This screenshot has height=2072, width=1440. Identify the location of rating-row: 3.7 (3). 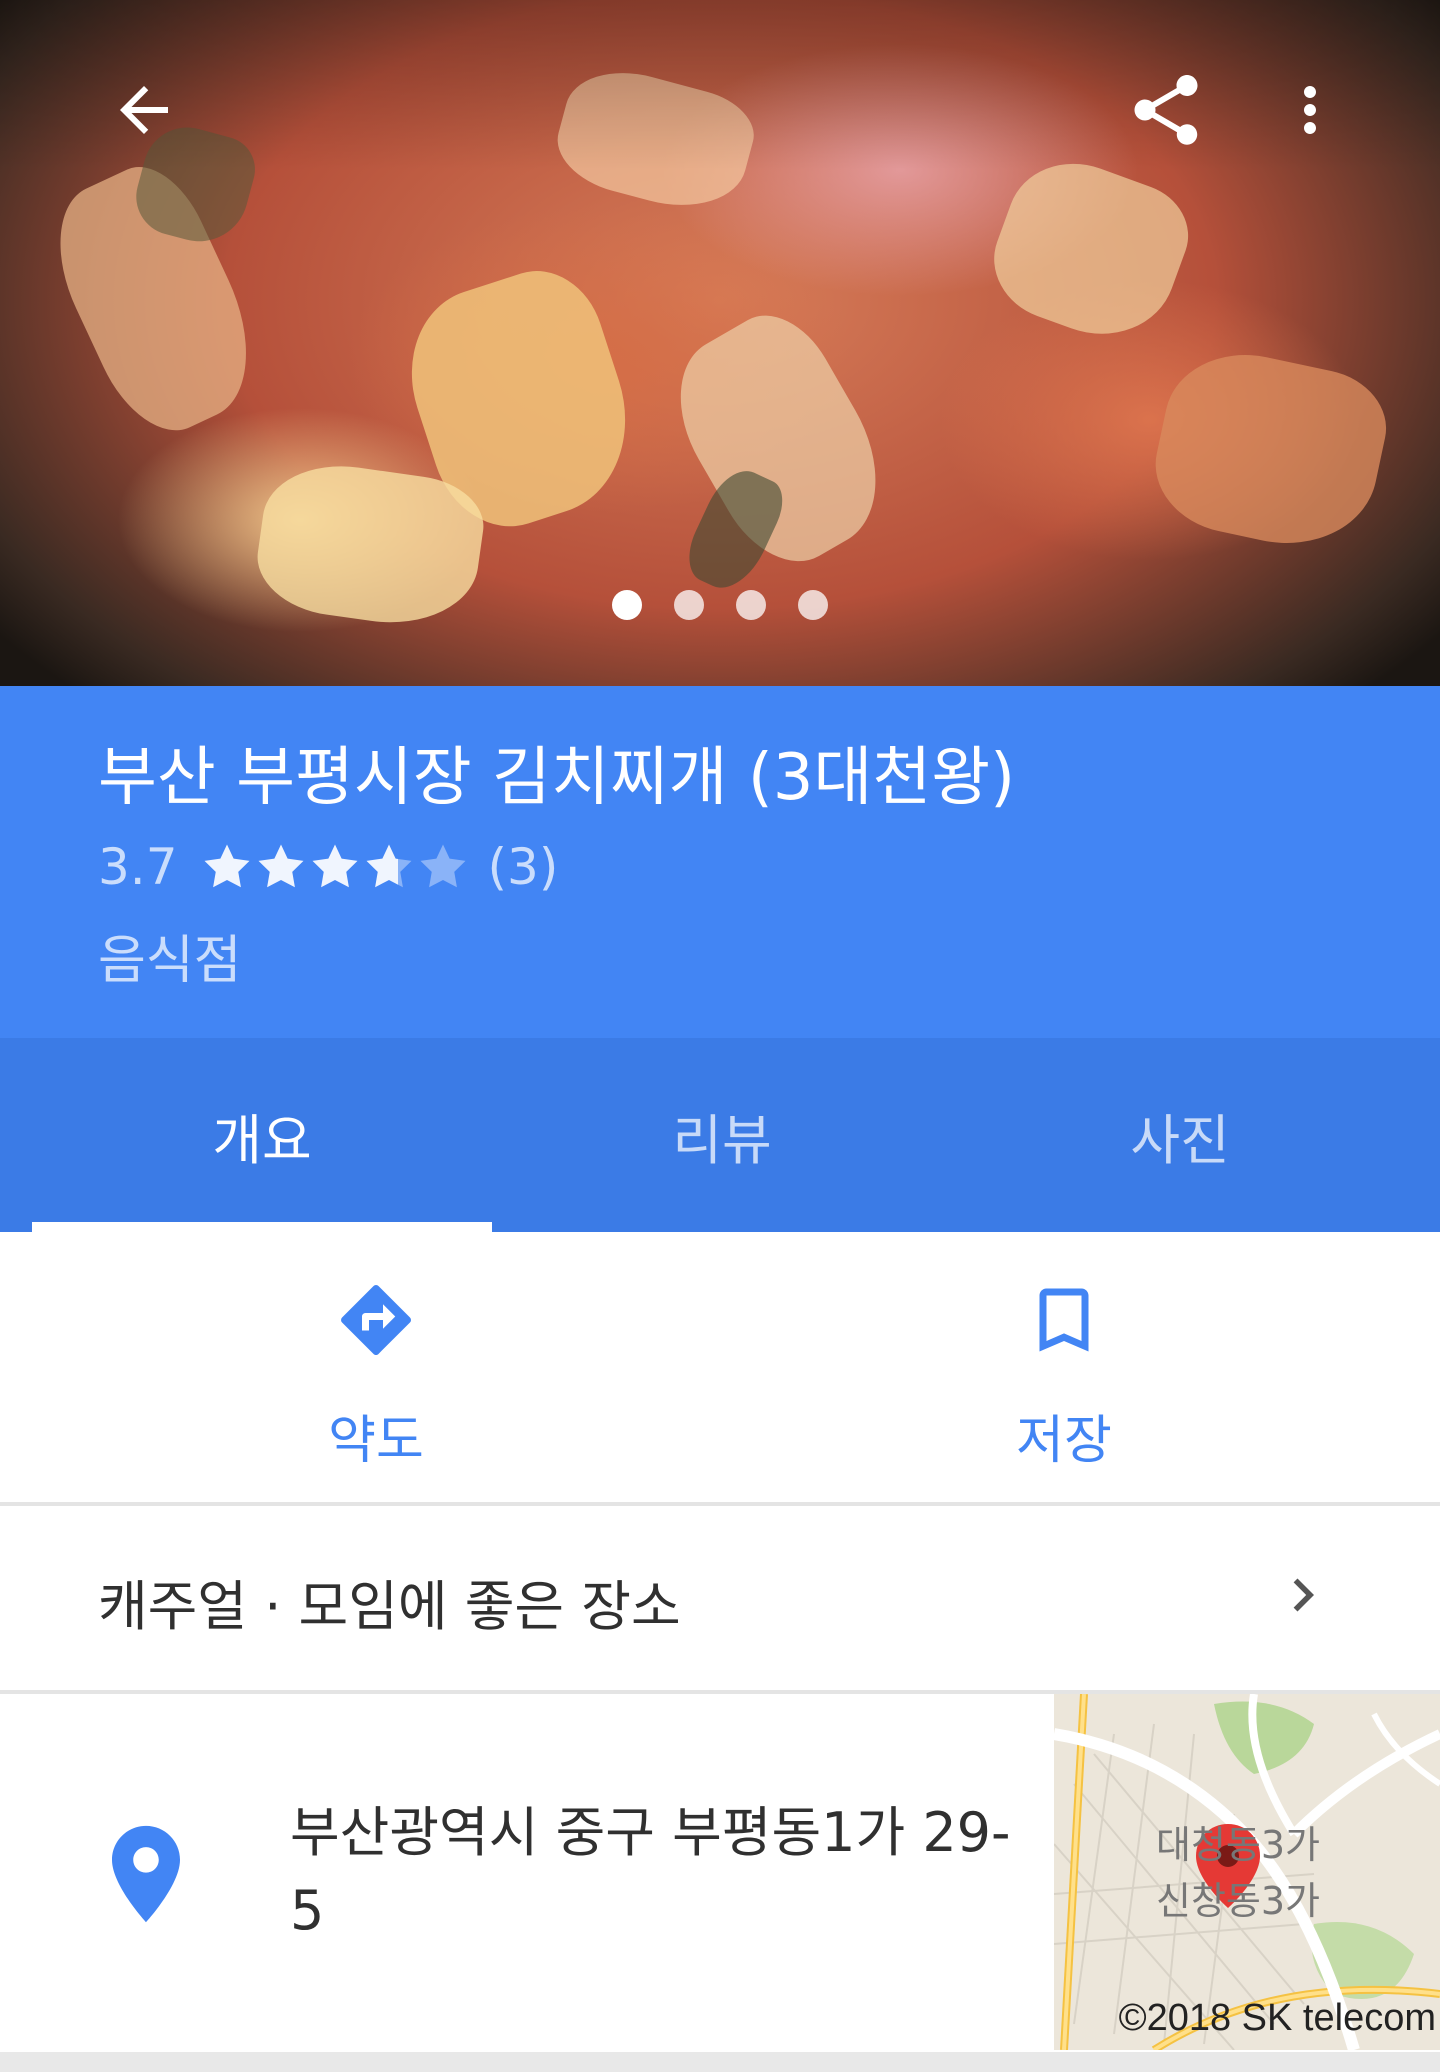
(328, 867).